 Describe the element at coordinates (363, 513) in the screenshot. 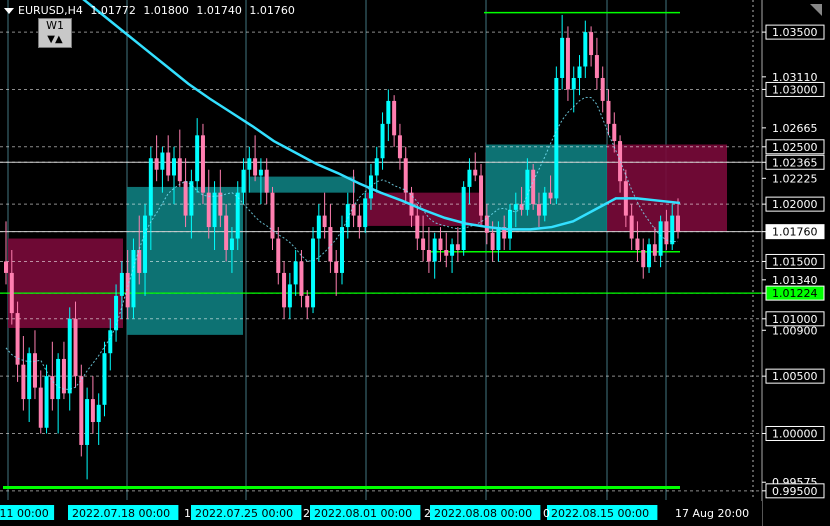

I see `time-axis-label: 2022.08.01 00:00` at that location.